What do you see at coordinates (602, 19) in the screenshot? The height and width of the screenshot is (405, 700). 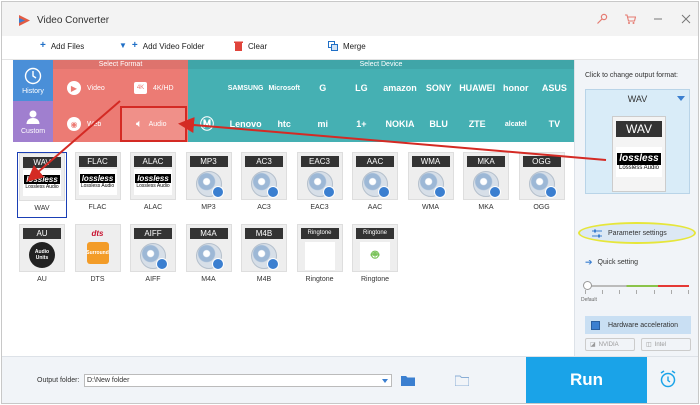 I see `key-icon` at bounding box center [602, 19].